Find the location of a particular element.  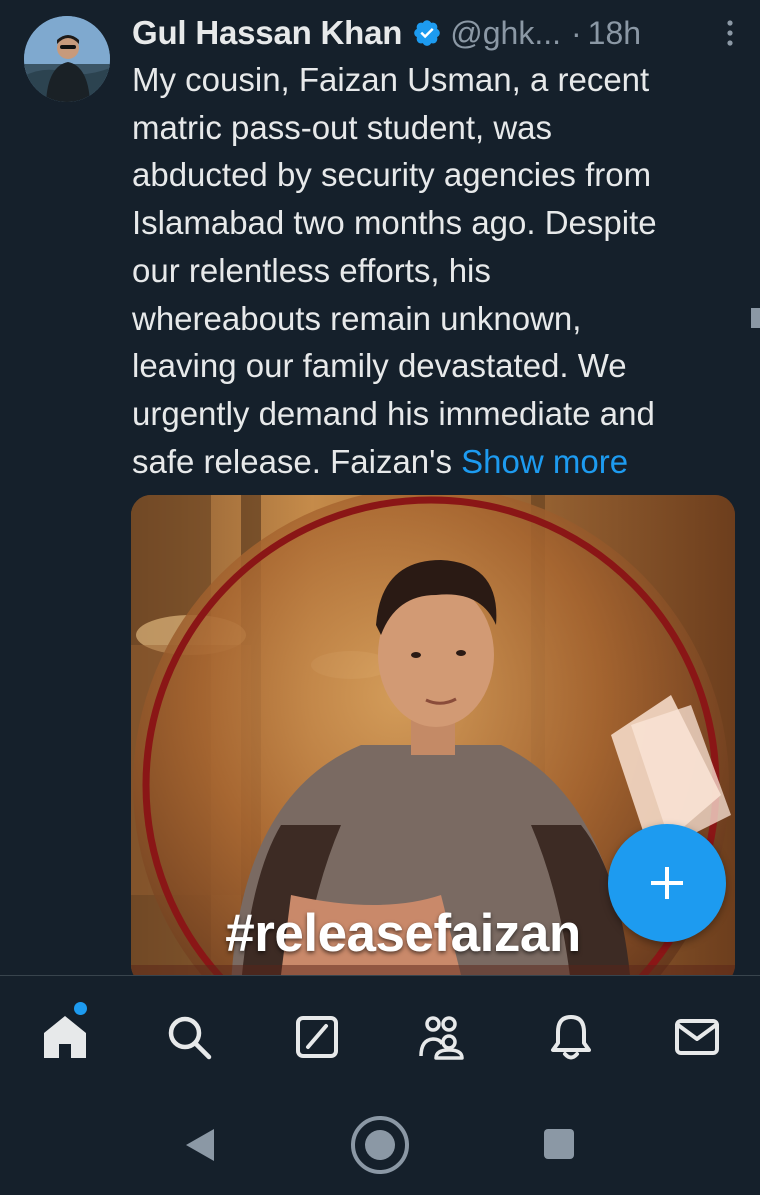

system-home-button is located at coordinates (380, 1145).